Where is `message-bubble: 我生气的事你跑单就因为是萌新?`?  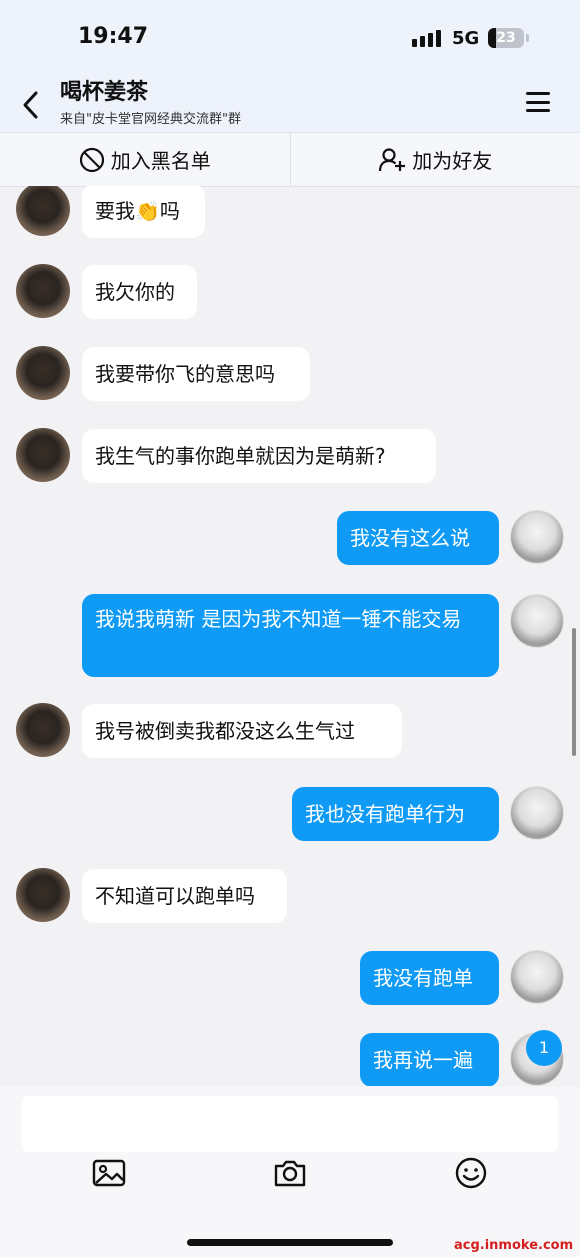 message-bubble: 我生气的事你跑单就因为是萌新? is located at coordinates (259, 456).